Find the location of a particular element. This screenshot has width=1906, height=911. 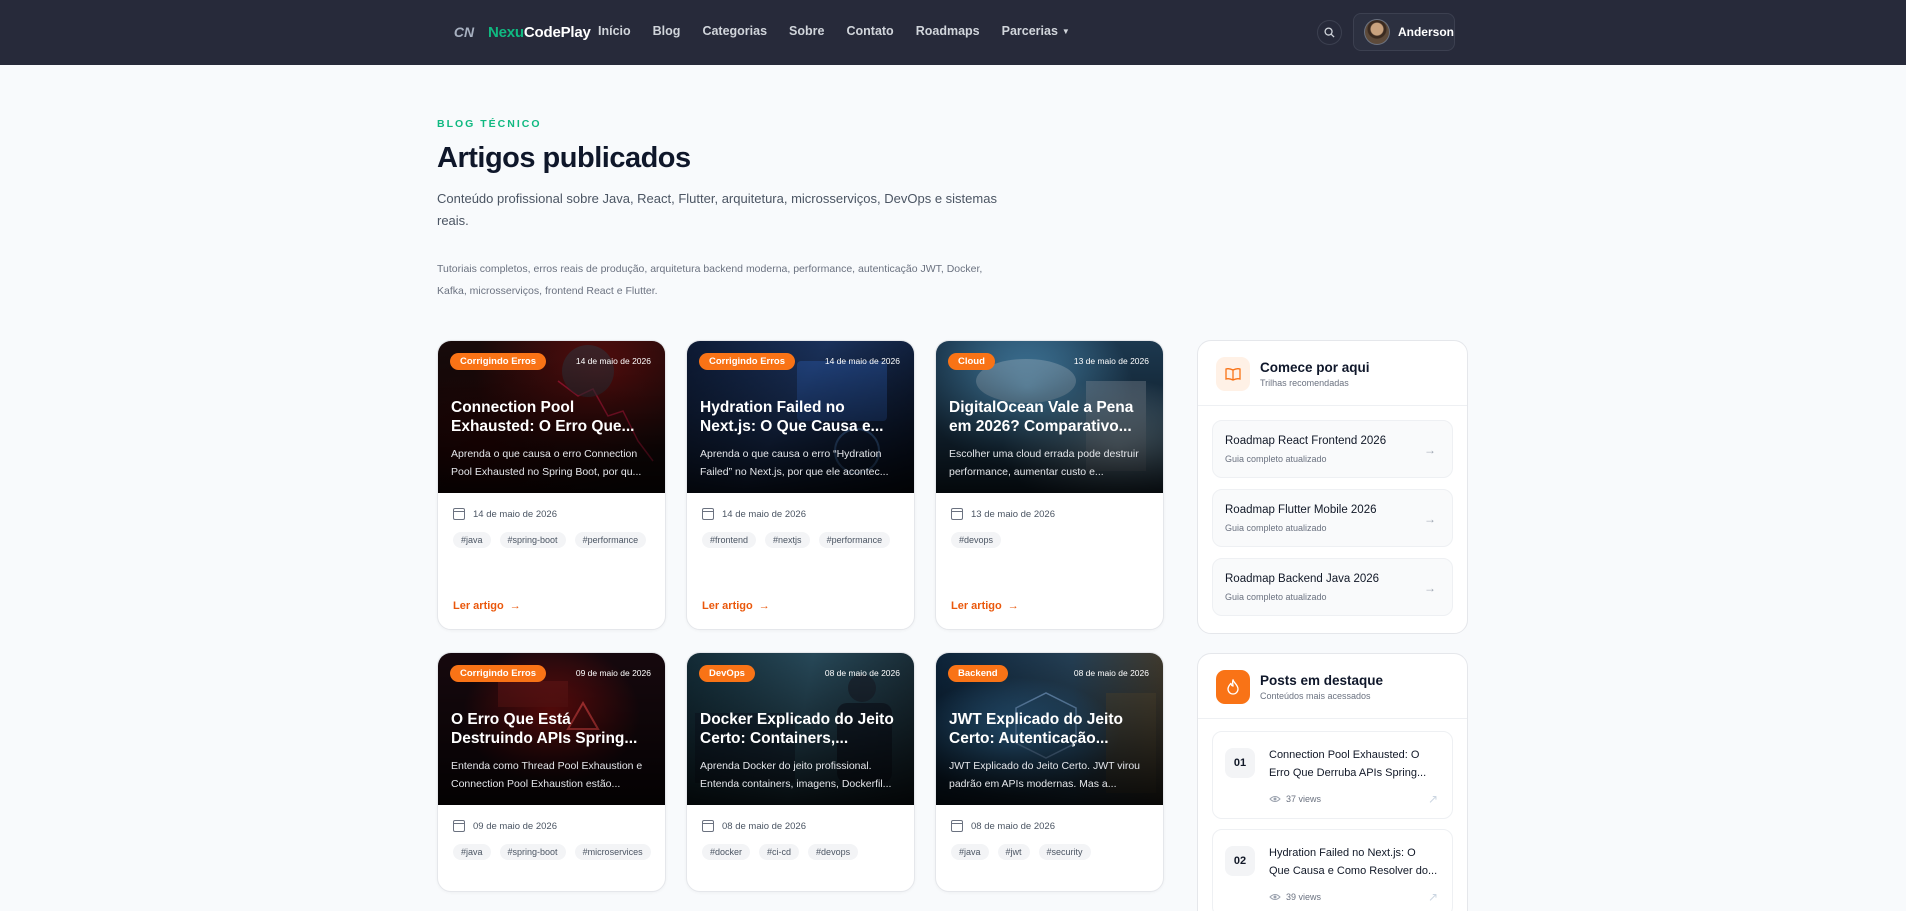

tag-list: #java #jwt #security is located at coordinates (1051, 852).